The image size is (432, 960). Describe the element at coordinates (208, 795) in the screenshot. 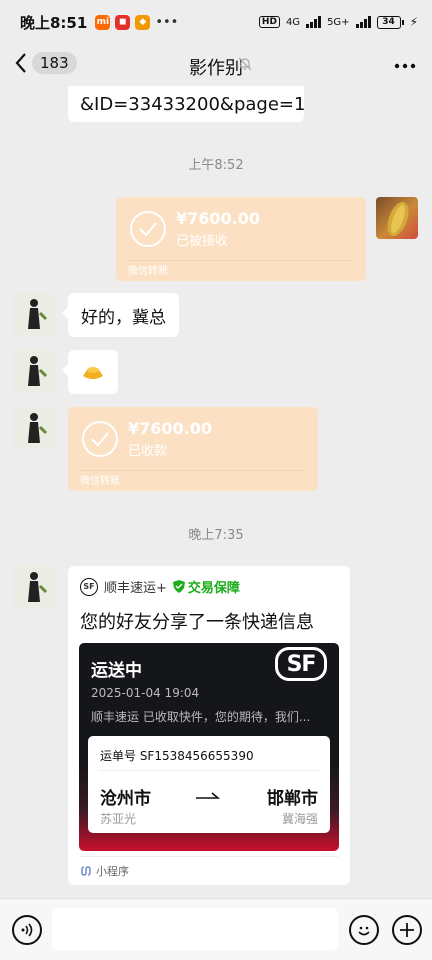

I see `route-arrow-icon` at that location.